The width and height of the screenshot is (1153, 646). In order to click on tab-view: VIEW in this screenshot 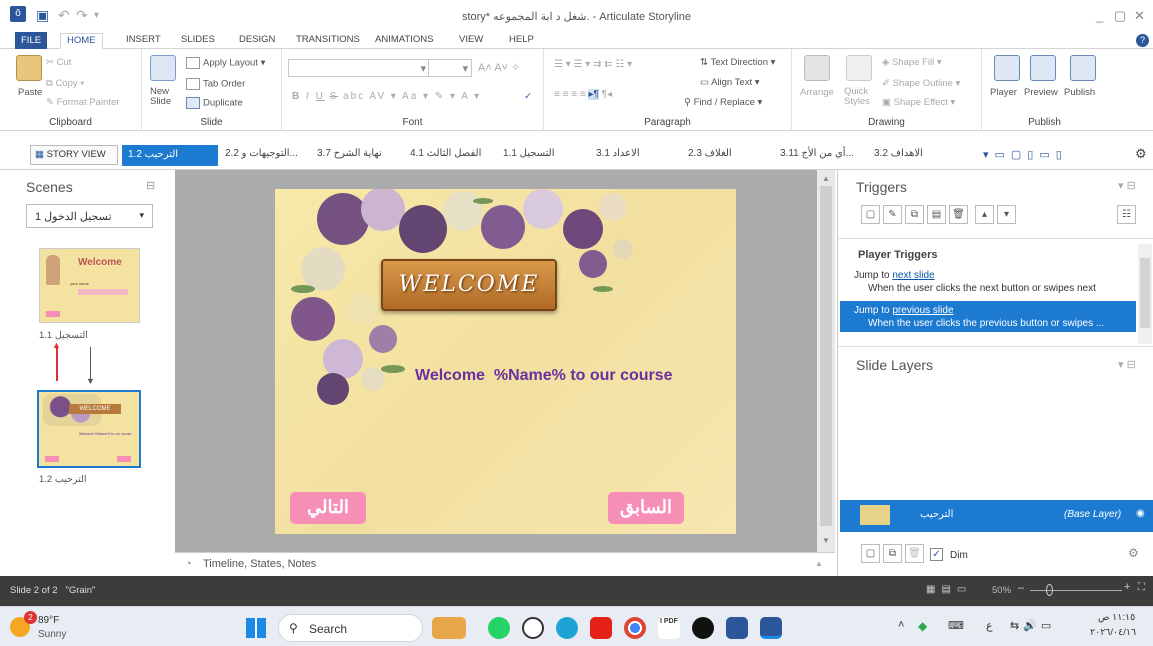, I will do `click(471, 41)`.